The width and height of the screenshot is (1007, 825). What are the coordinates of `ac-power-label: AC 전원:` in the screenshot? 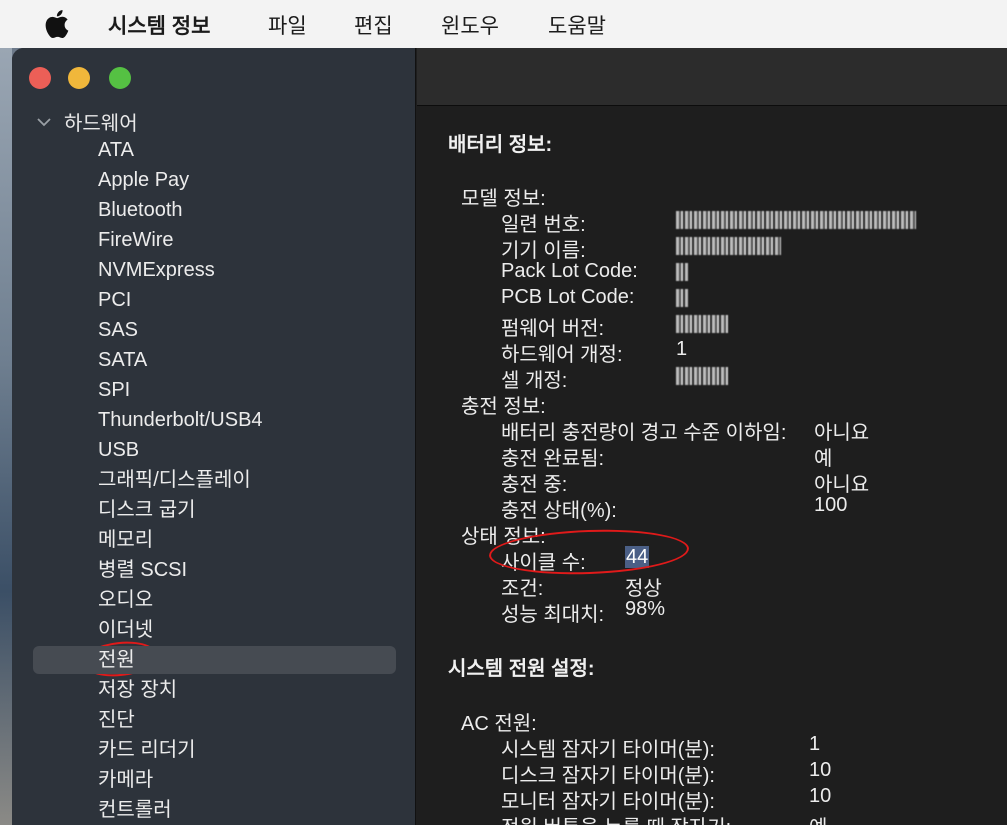 It's located at (499, 724).